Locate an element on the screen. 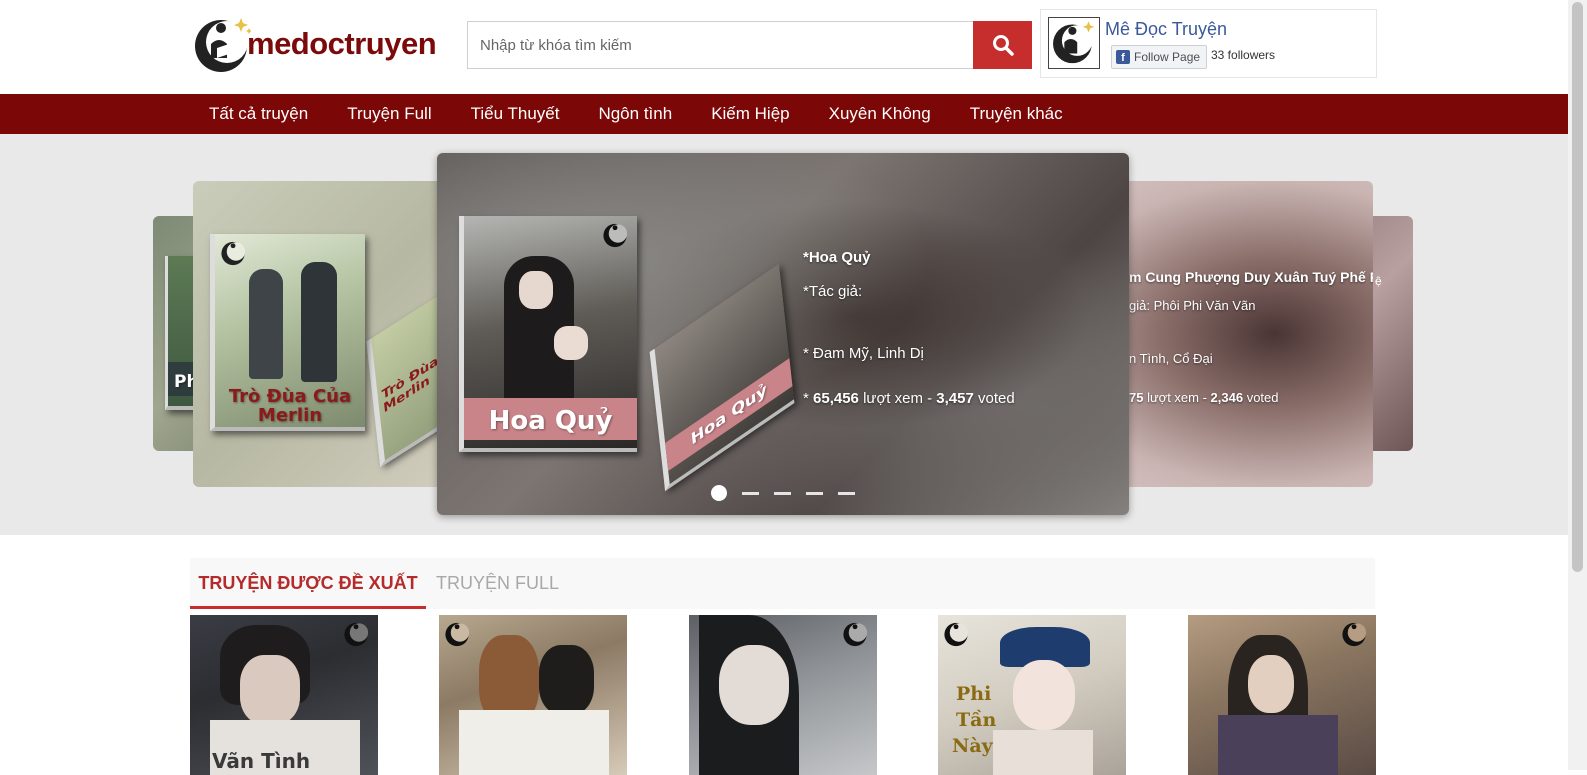 The image size is (1587, 775). book-cover-title-line1: Trò Đùa Của is located at coordinates (290, 396).